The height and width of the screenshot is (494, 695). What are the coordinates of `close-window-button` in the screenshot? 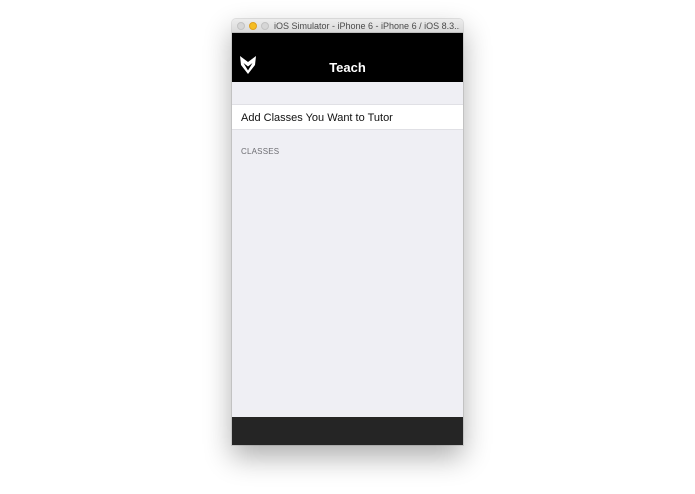 It's located at (241, 26).